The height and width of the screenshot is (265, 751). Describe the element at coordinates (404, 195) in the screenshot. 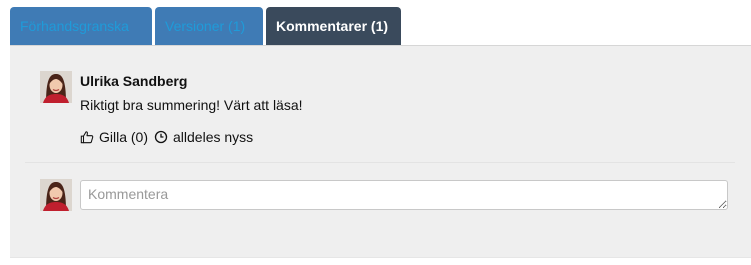

I see `comment-input` at that location.